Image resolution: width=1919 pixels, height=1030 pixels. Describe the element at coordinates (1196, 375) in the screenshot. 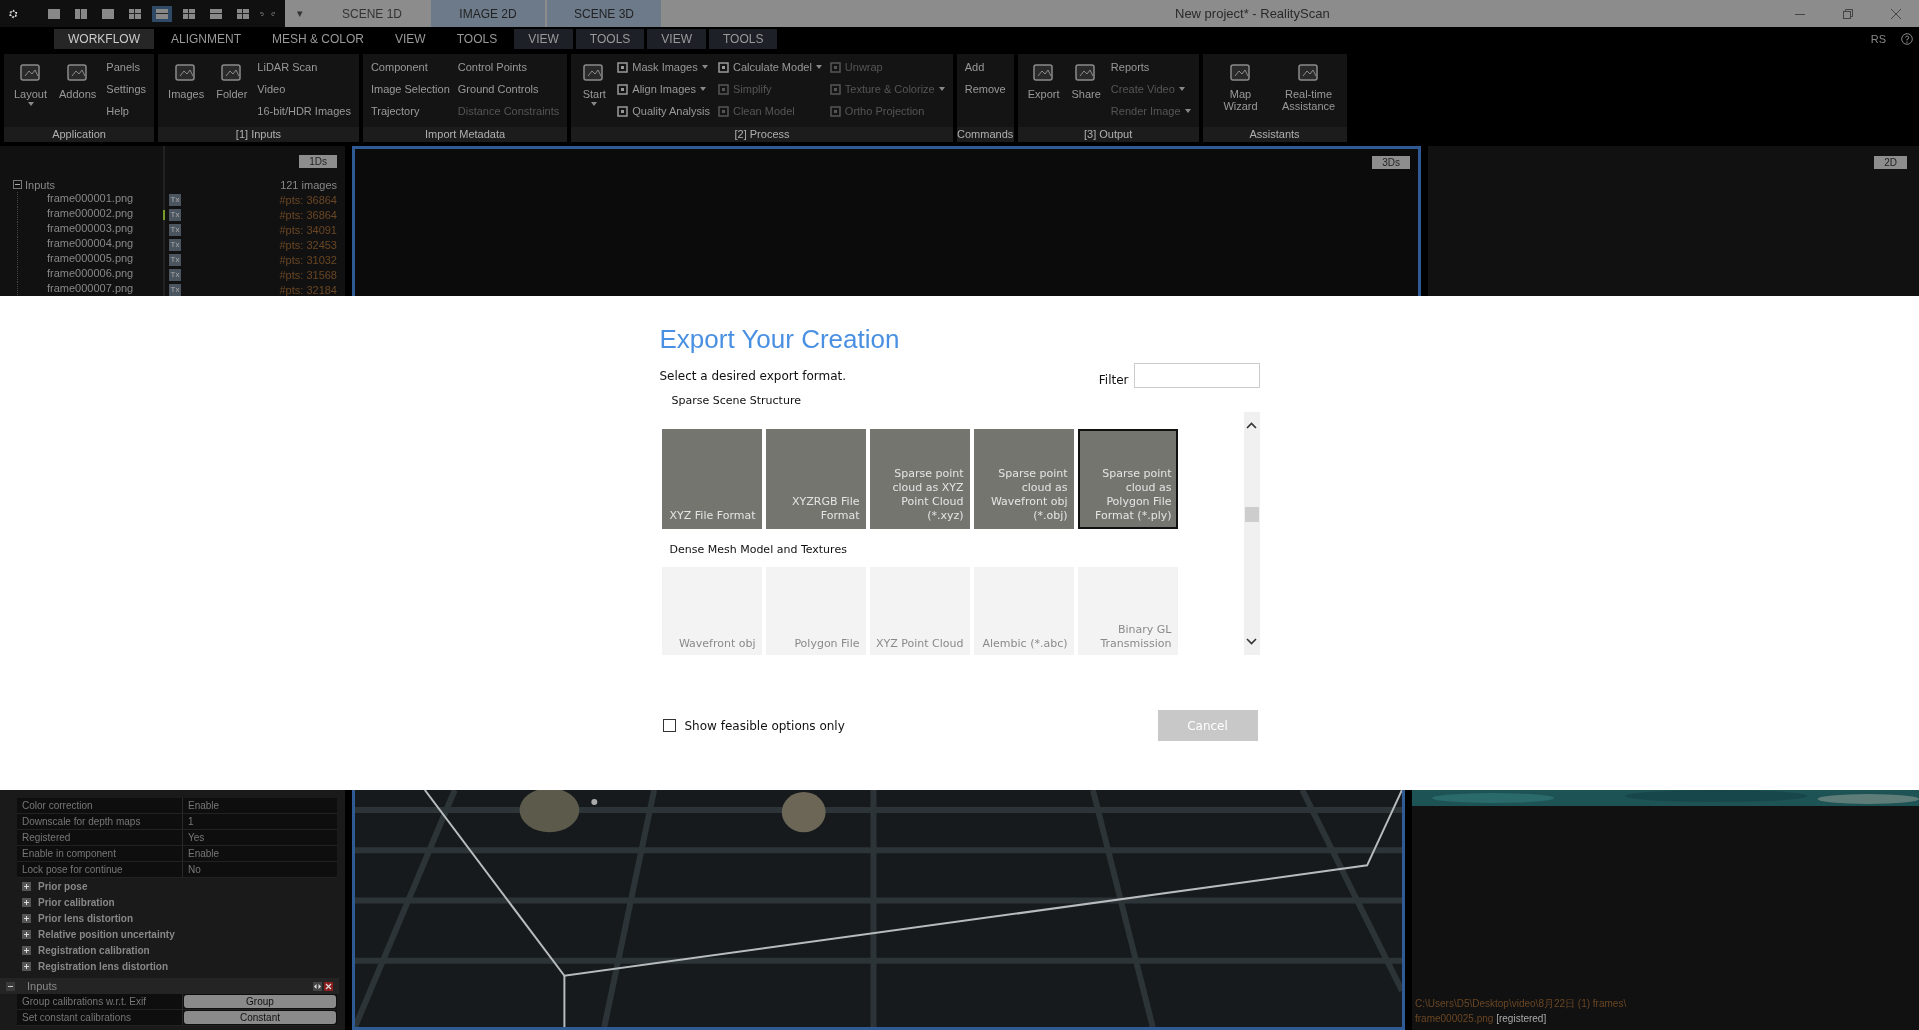

I see `filter-field` at that location.